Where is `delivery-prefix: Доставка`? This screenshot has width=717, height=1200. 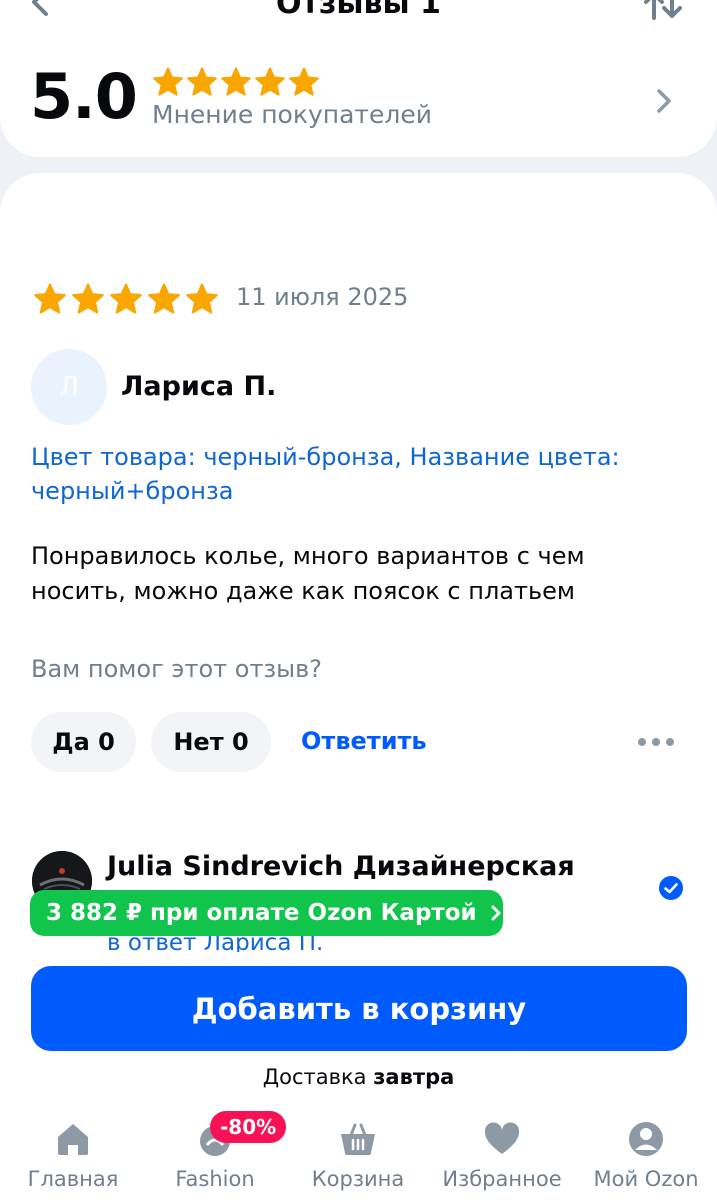 delivery-prefix: Доставка is located at coordinates (314, 1077).